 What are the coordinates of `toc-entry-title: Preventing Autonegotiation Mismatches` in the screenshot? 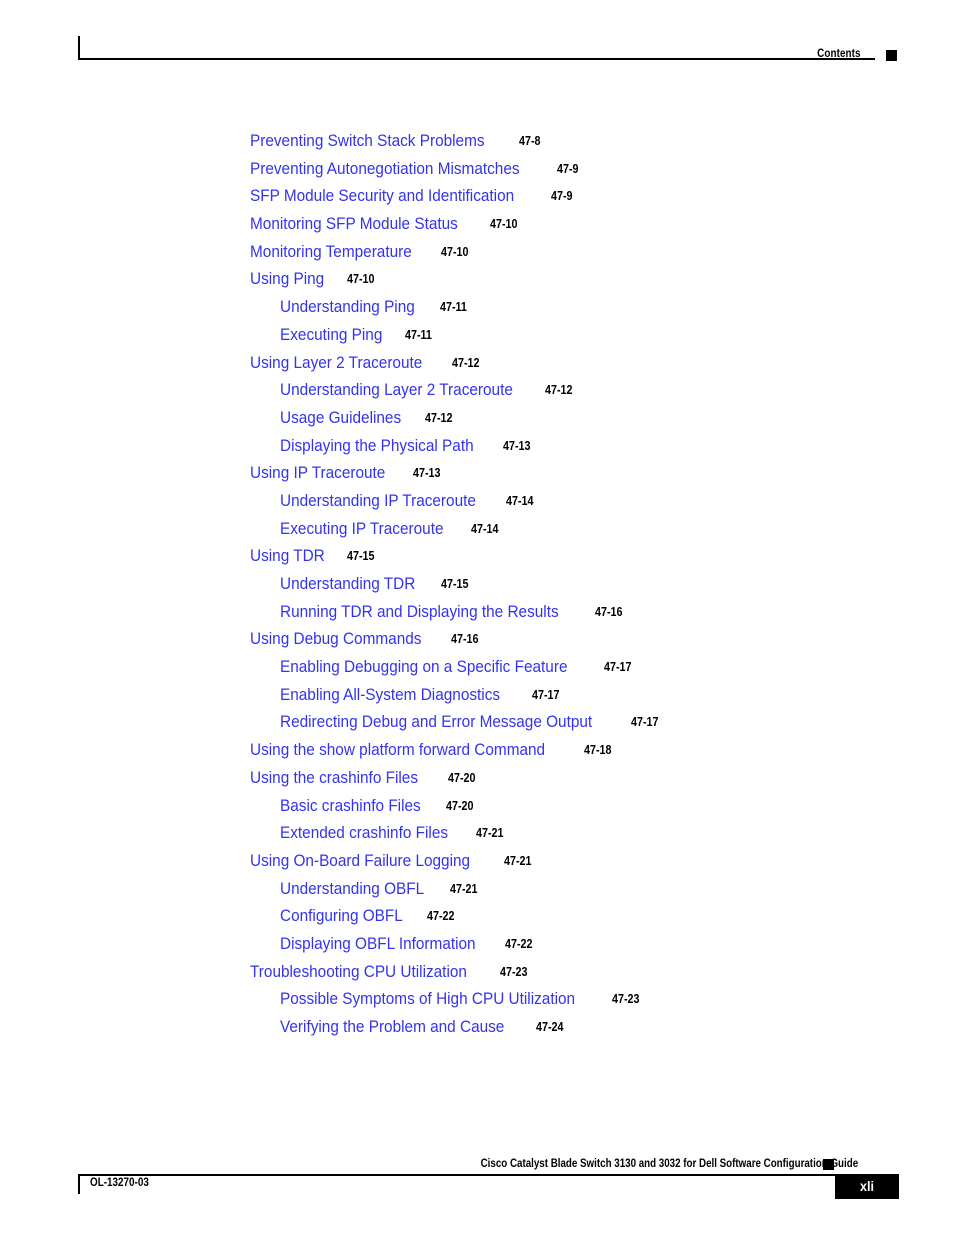 It's located at (385, 169).